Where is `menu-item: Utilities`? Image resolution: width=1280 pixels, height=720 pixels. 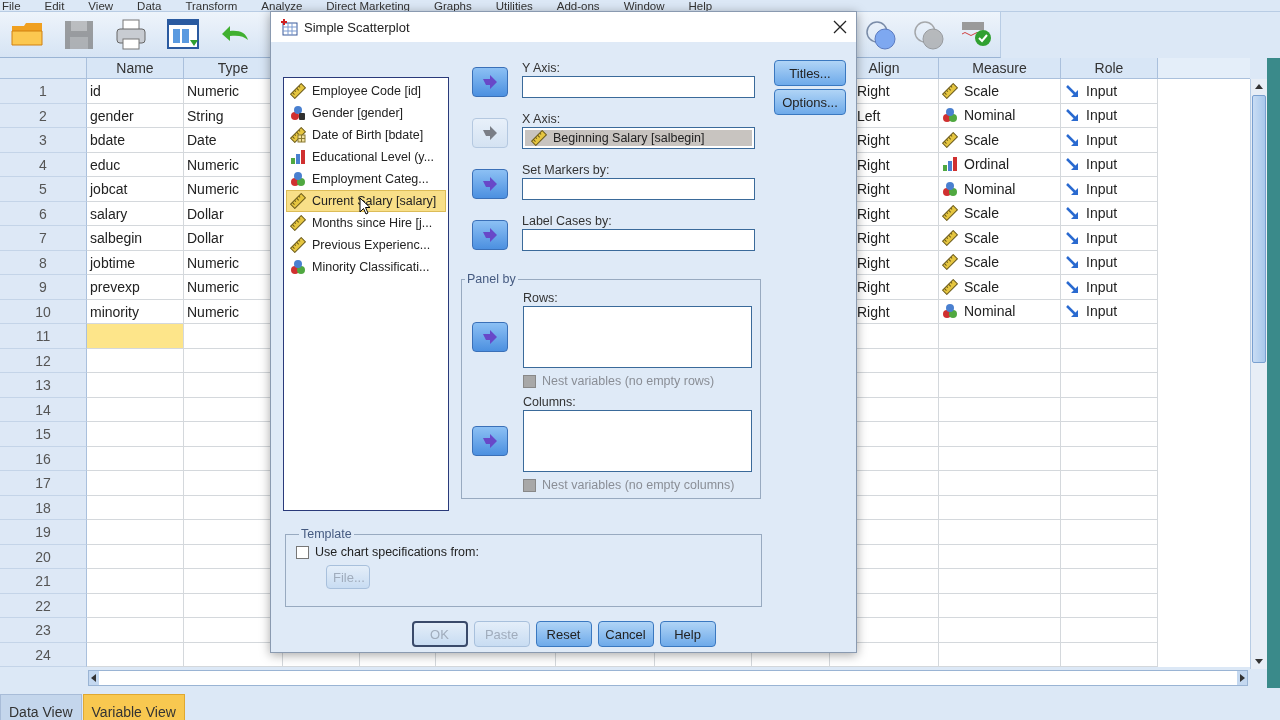 menu-item: Utilities is located at coordinates (514, 6).